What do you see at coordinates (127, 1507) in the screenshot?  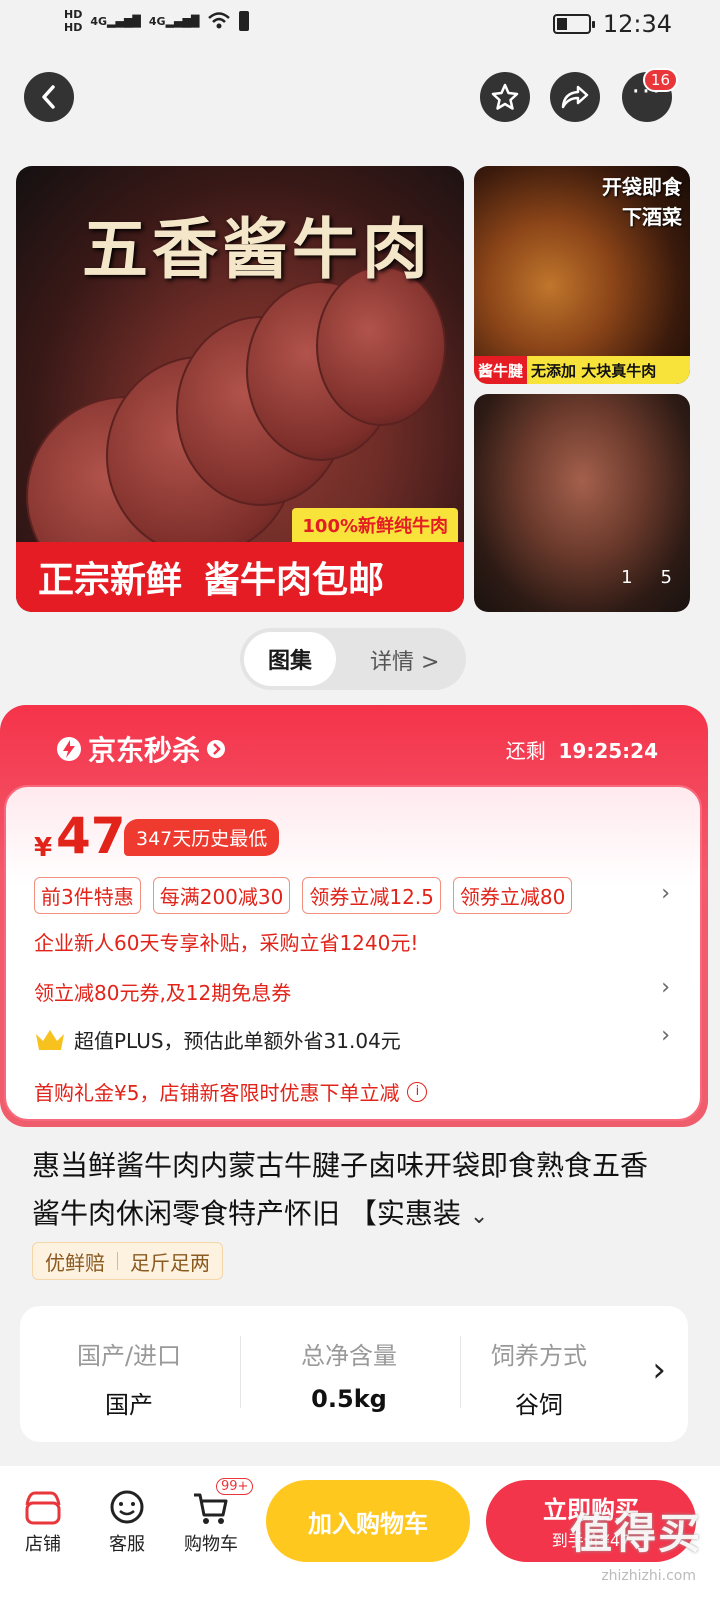 I see `chat-smile-icon` at bounding box center [127, 1507].